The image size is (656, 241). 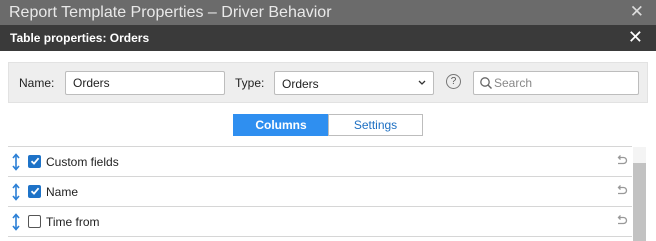 What do you see at coordinates (637, 12) in the screenshot?
I see `outer-close-icon: ✕` at bounding box center [637, 12].